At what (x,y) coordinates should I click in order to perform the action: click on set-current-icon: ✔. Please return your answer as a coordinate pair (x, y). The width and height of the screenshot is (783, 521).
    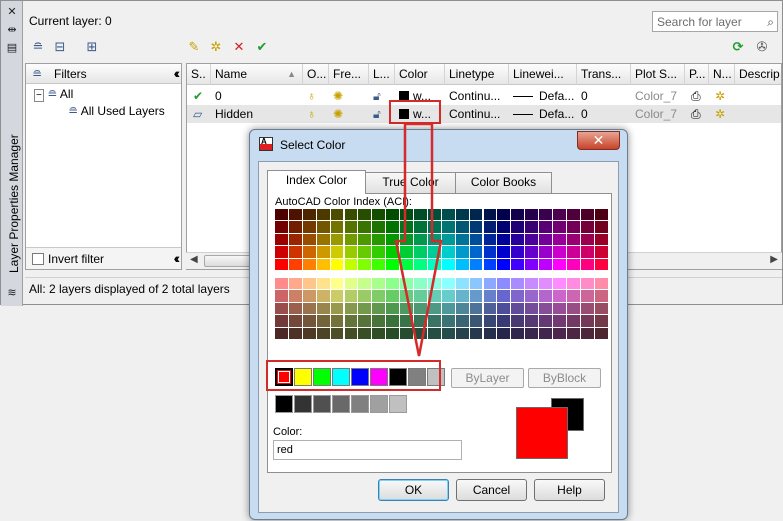
    Looking at the image, I should click on (262, 47).